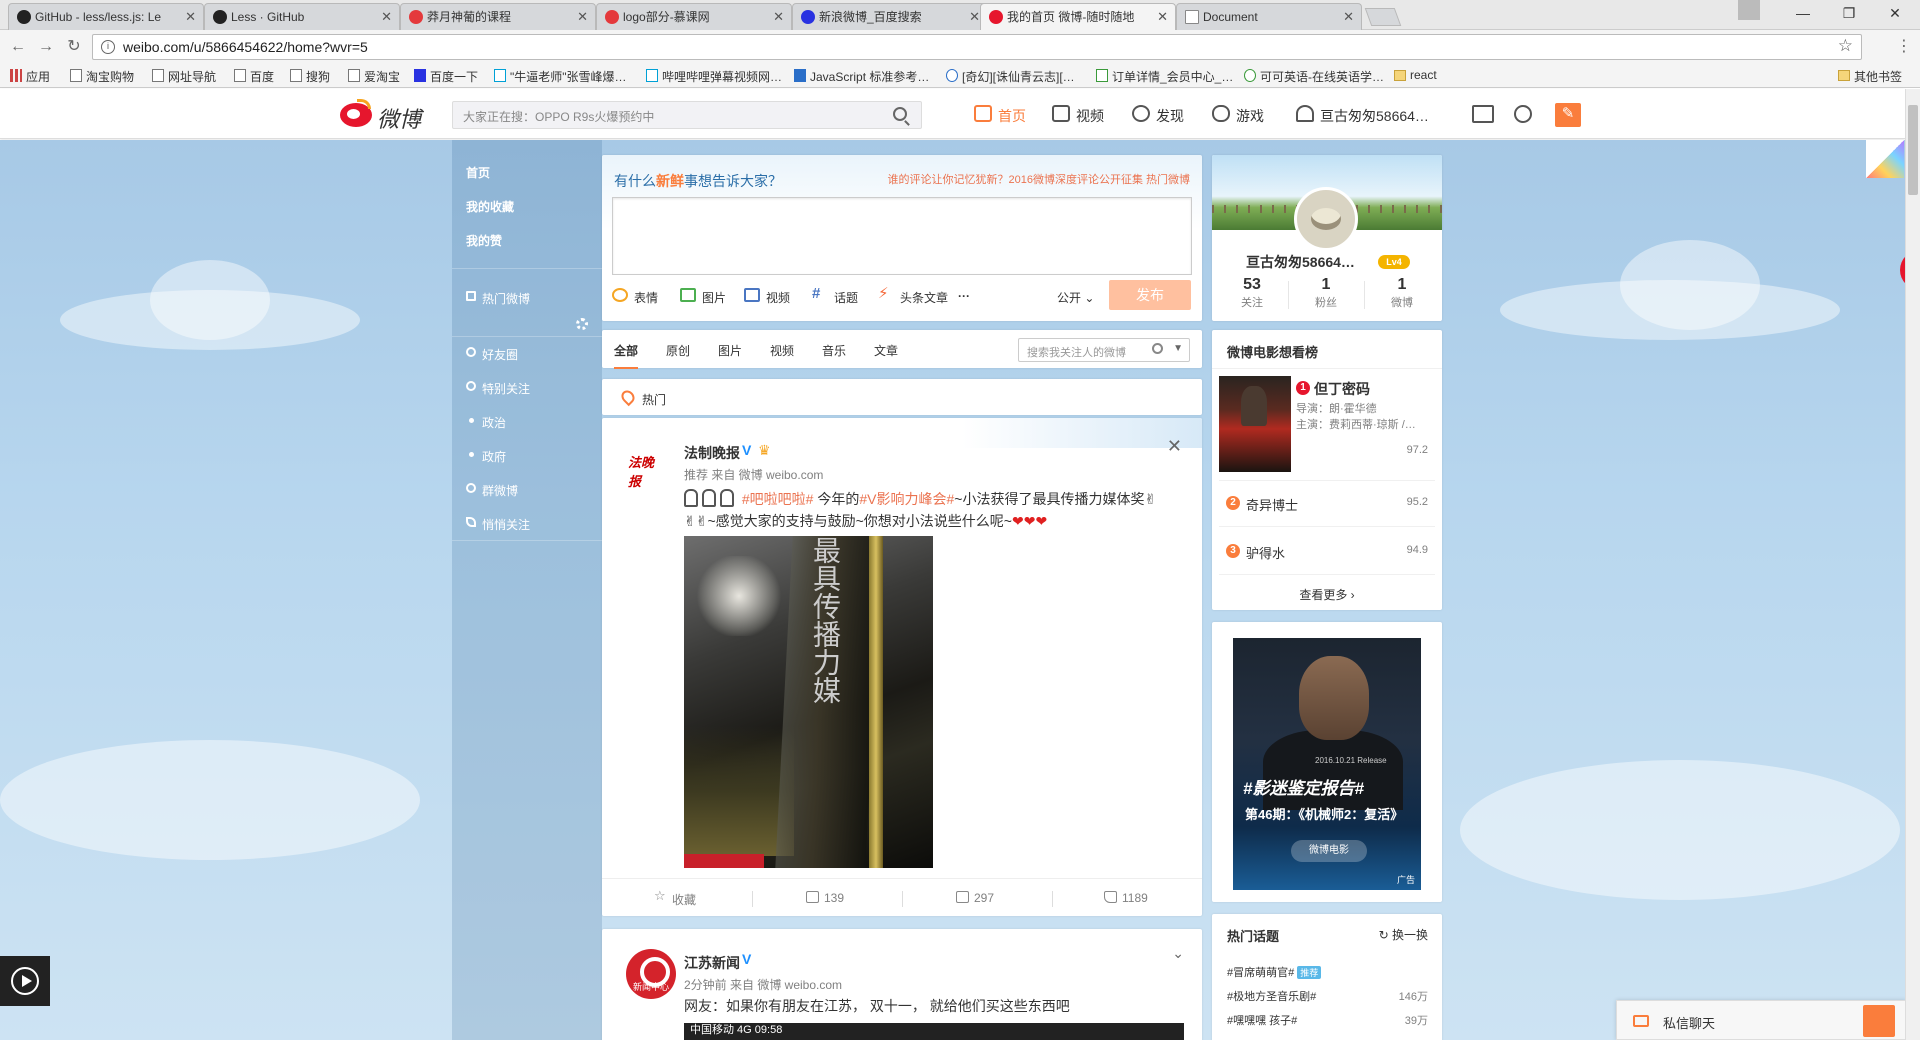  I want to click on tab-music: 音乐, so click(834, 350).